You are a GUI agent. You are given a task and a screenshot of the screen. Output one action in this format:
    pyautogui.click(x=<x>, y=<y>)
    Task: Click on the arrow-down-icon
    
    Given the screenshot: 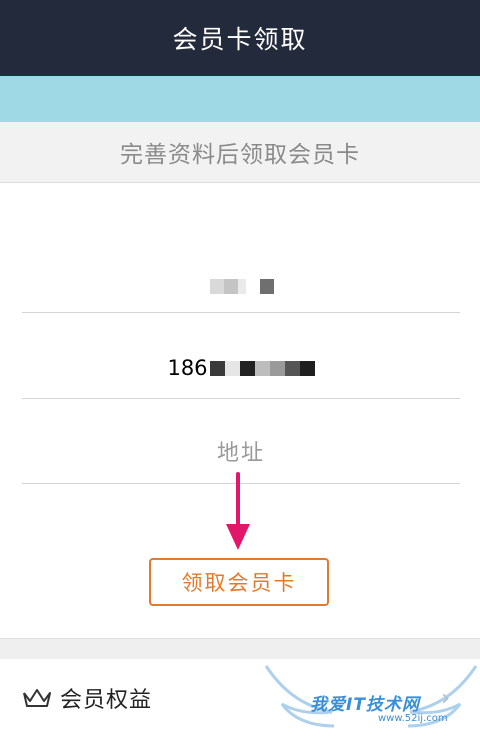 What is the action you would take?
    pyautogui.click(x=238, y=511)
    